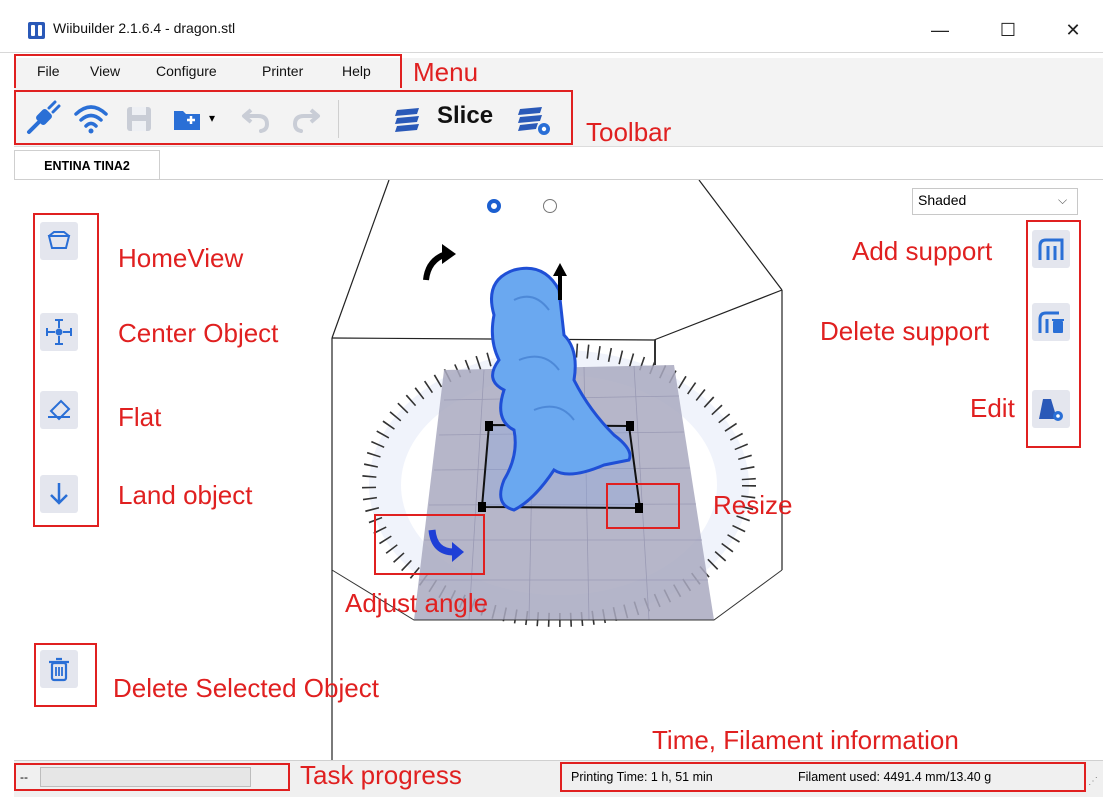 The image size is (1103, 797). What do you see at coordinates (1008, 30) in the screenshot?
I see `maximize-button: ☐` at bounding box center [1008, 30].